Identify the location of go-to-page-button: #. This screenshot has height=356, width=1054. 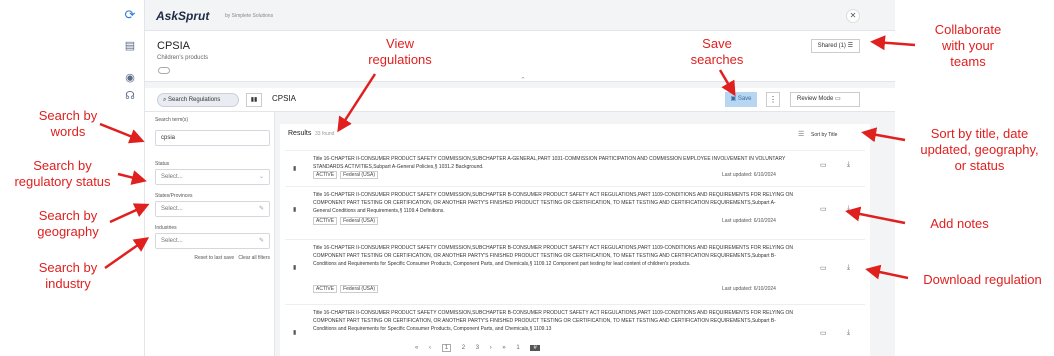
(535, 348).